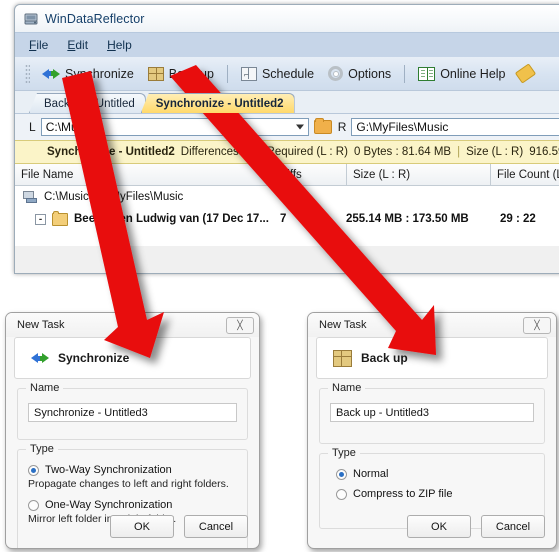 This screenshot has width=559, height=552. I want to click on browse-folder-button, so click(323, 127).